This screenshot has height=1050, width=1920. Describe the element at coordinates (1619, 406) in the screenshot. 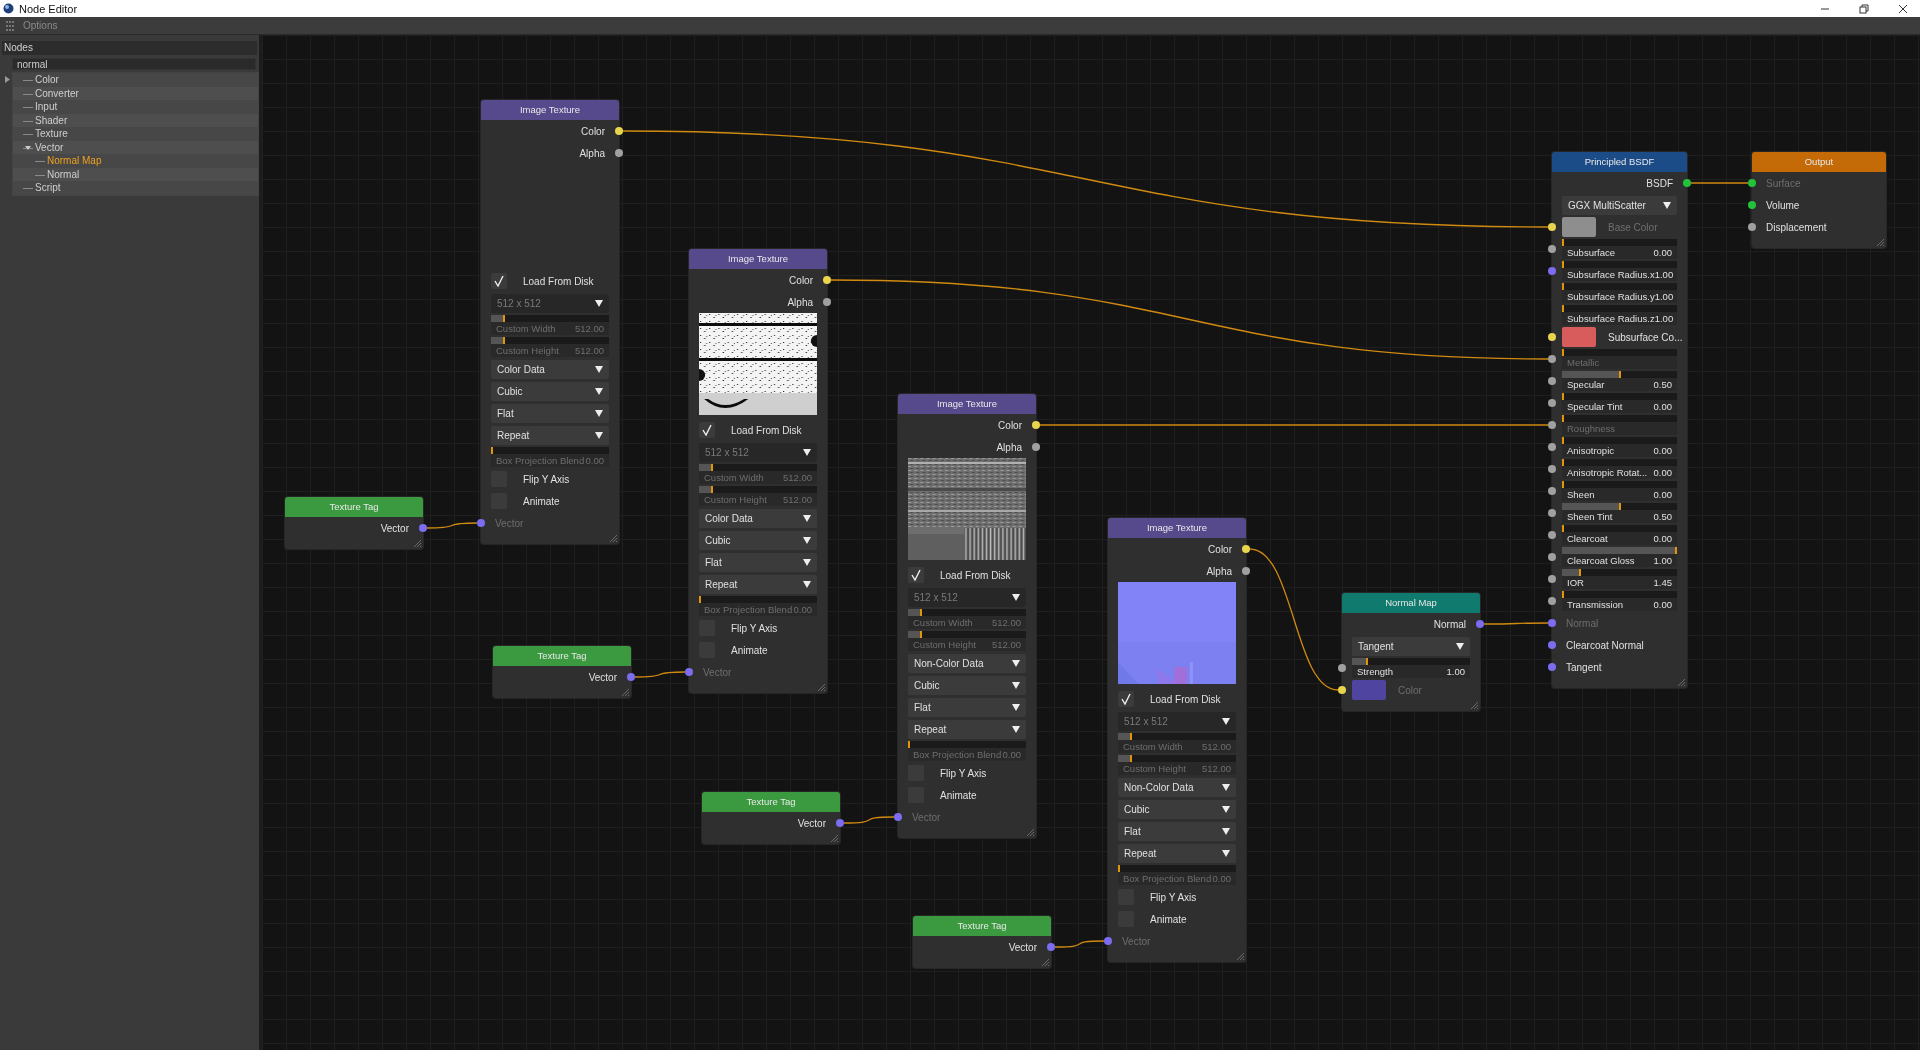

I see `slider-field: Specular Tint 0.00` at that location.